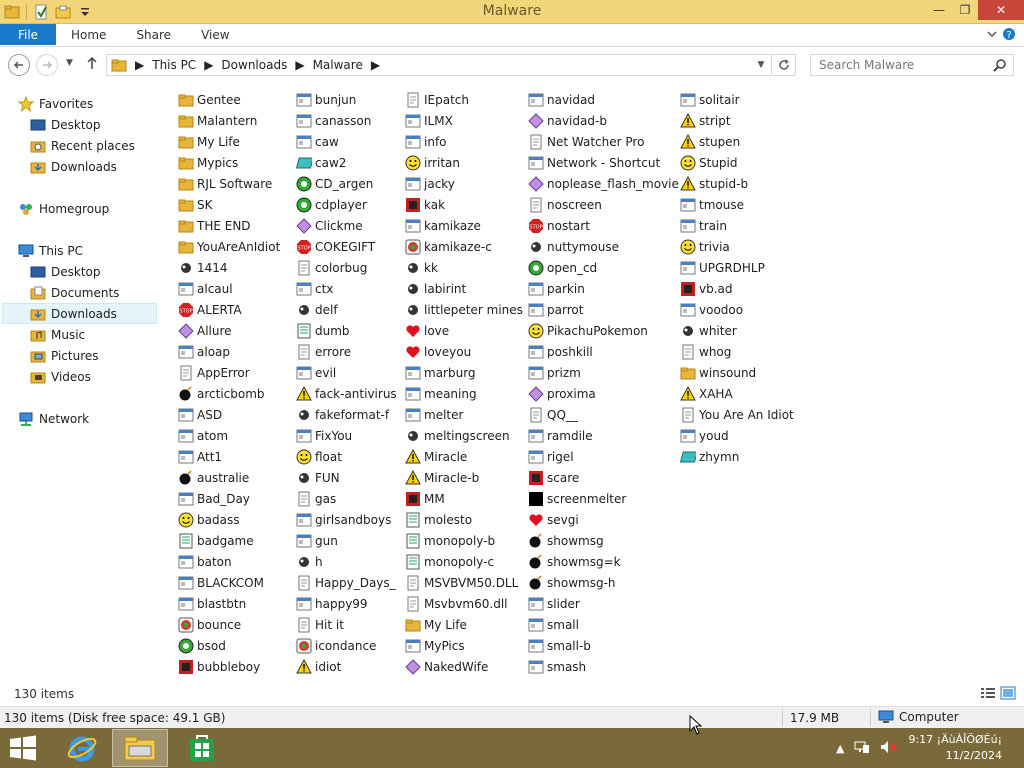  Describe the element at coordinates (229, 561) in the screenshot. I see `file-item: baton` at that location.